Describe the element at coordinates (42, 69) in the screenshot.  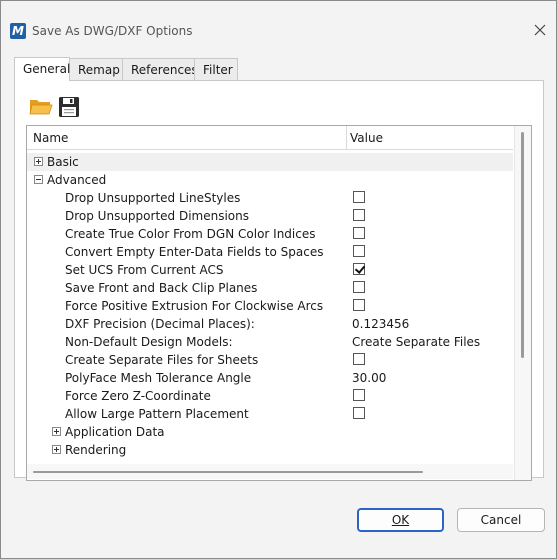
I see `tab-general: General` at that location.